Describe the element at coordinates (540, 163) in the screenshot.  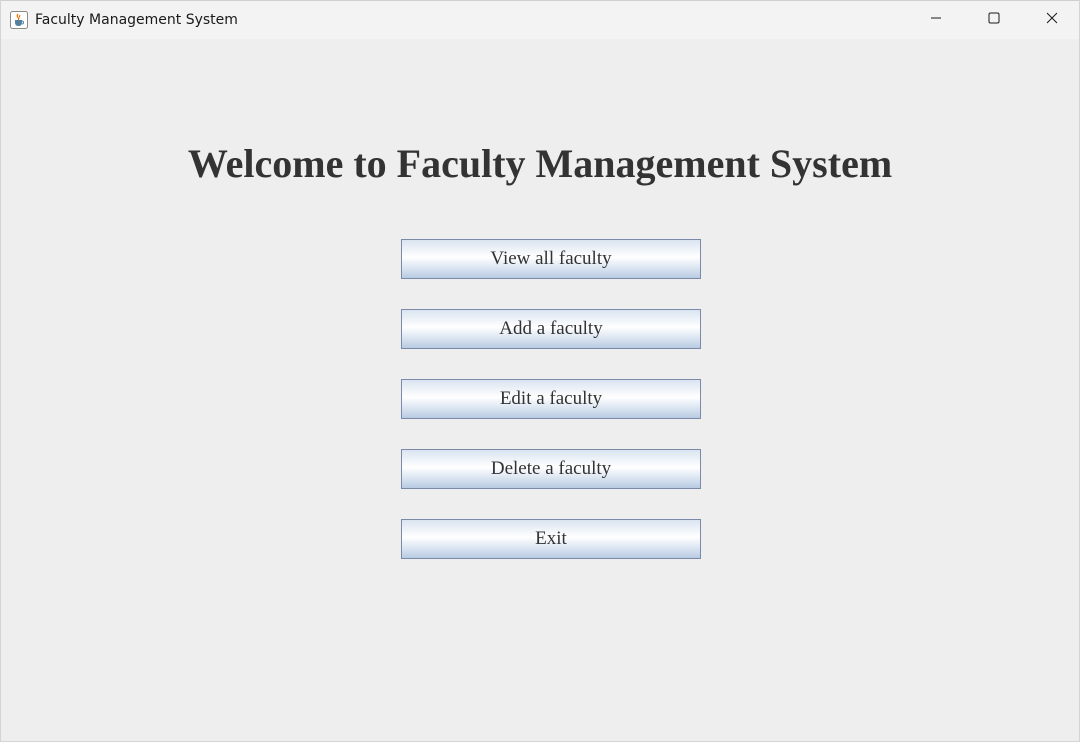
I see `welcome-heading: Welcome to Faculty Management System` at that location.